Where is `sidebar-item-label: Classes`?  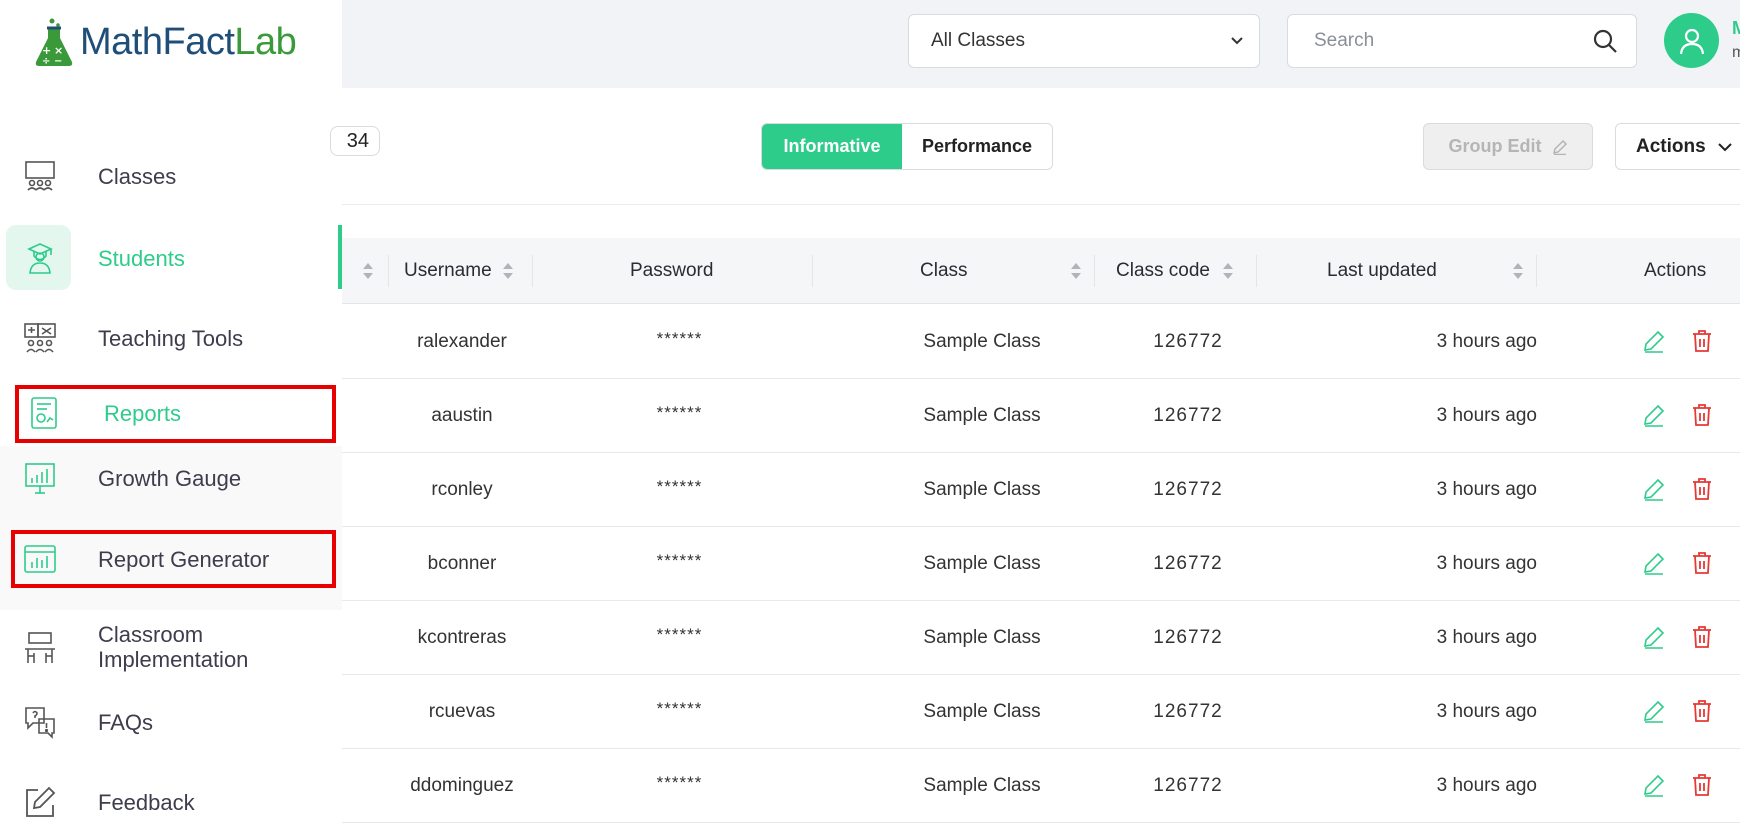 sidebar-item-label: Classes is located at coordinates (137, 176).